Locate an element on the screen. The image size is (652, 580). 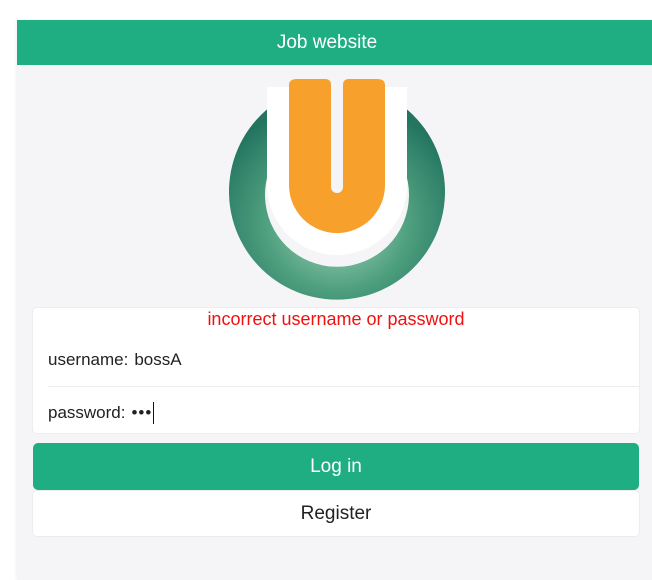
username-input is located at coordinates (194, 360).